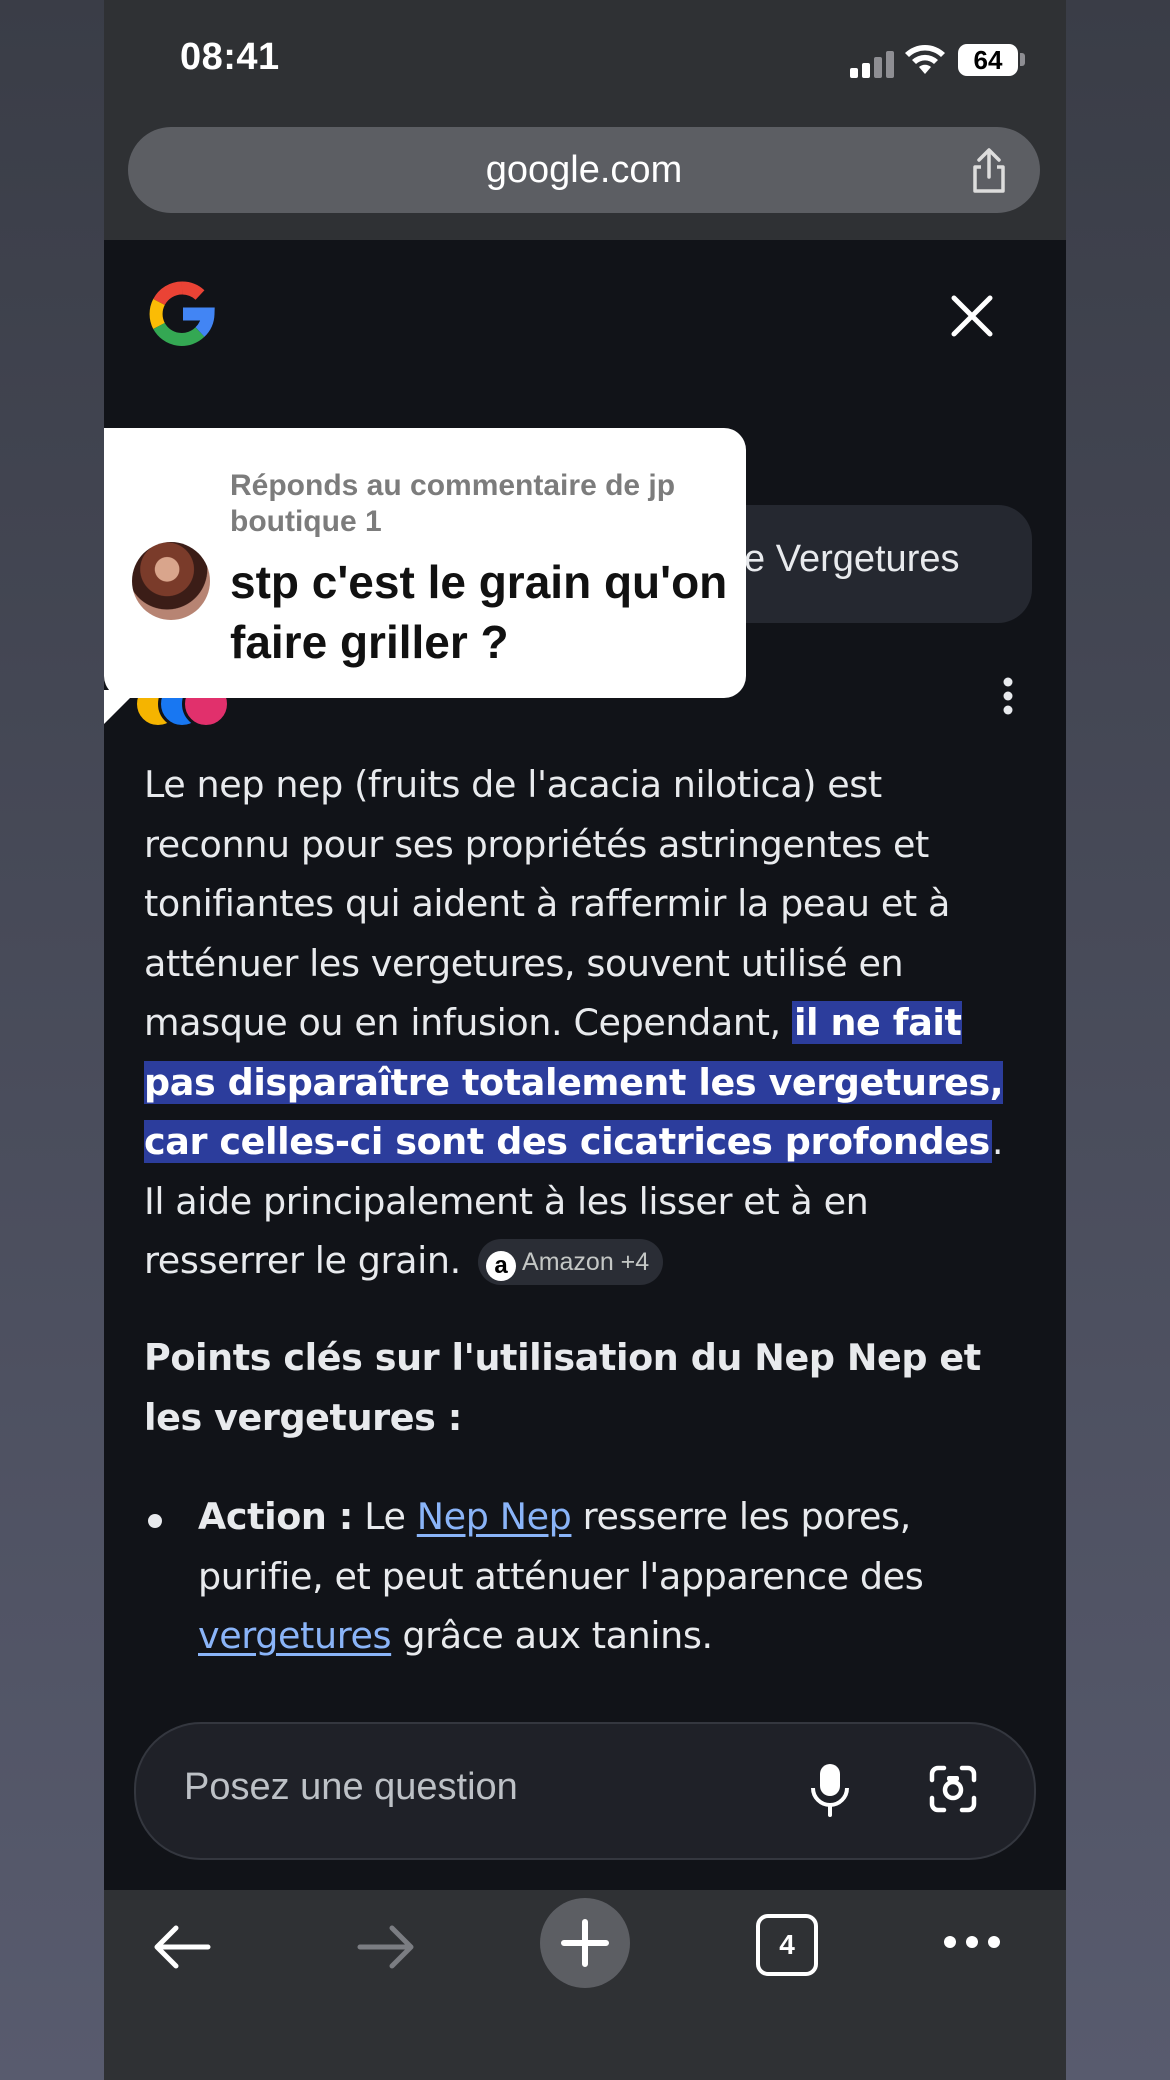 The height and width of the screenshot is (2080, 1170). I want to click on url-bar: google.com, so click(584, 170).